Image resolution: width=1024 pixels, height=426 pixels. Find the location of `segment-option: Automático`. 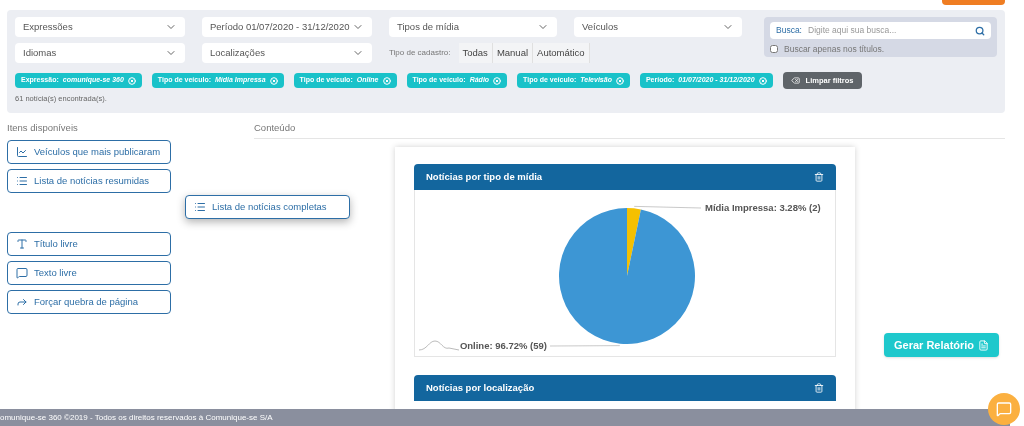

segment-option: Automático is located at coordinates (561, 53).